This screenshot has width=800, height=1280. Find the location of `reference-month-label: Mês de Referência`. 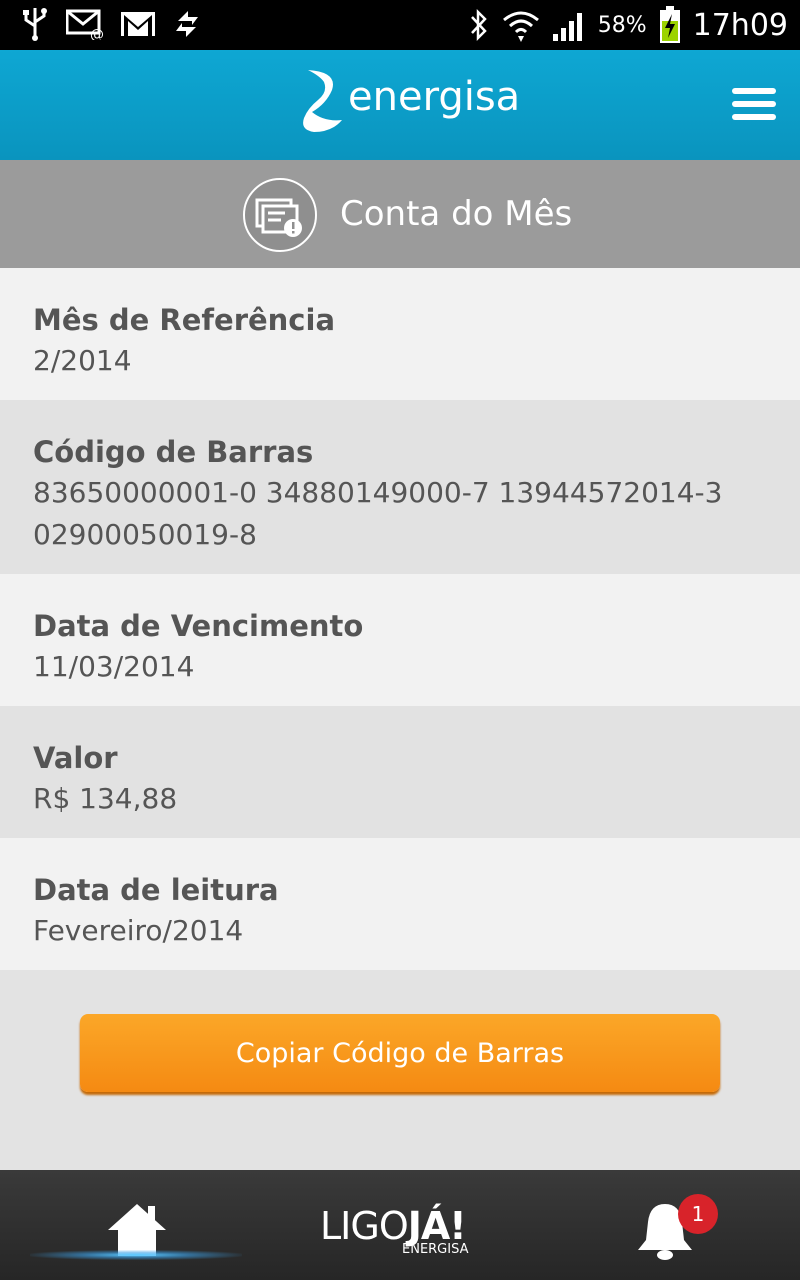

reference-month-label: Mês de Referência is located at coordinates (184, 320).